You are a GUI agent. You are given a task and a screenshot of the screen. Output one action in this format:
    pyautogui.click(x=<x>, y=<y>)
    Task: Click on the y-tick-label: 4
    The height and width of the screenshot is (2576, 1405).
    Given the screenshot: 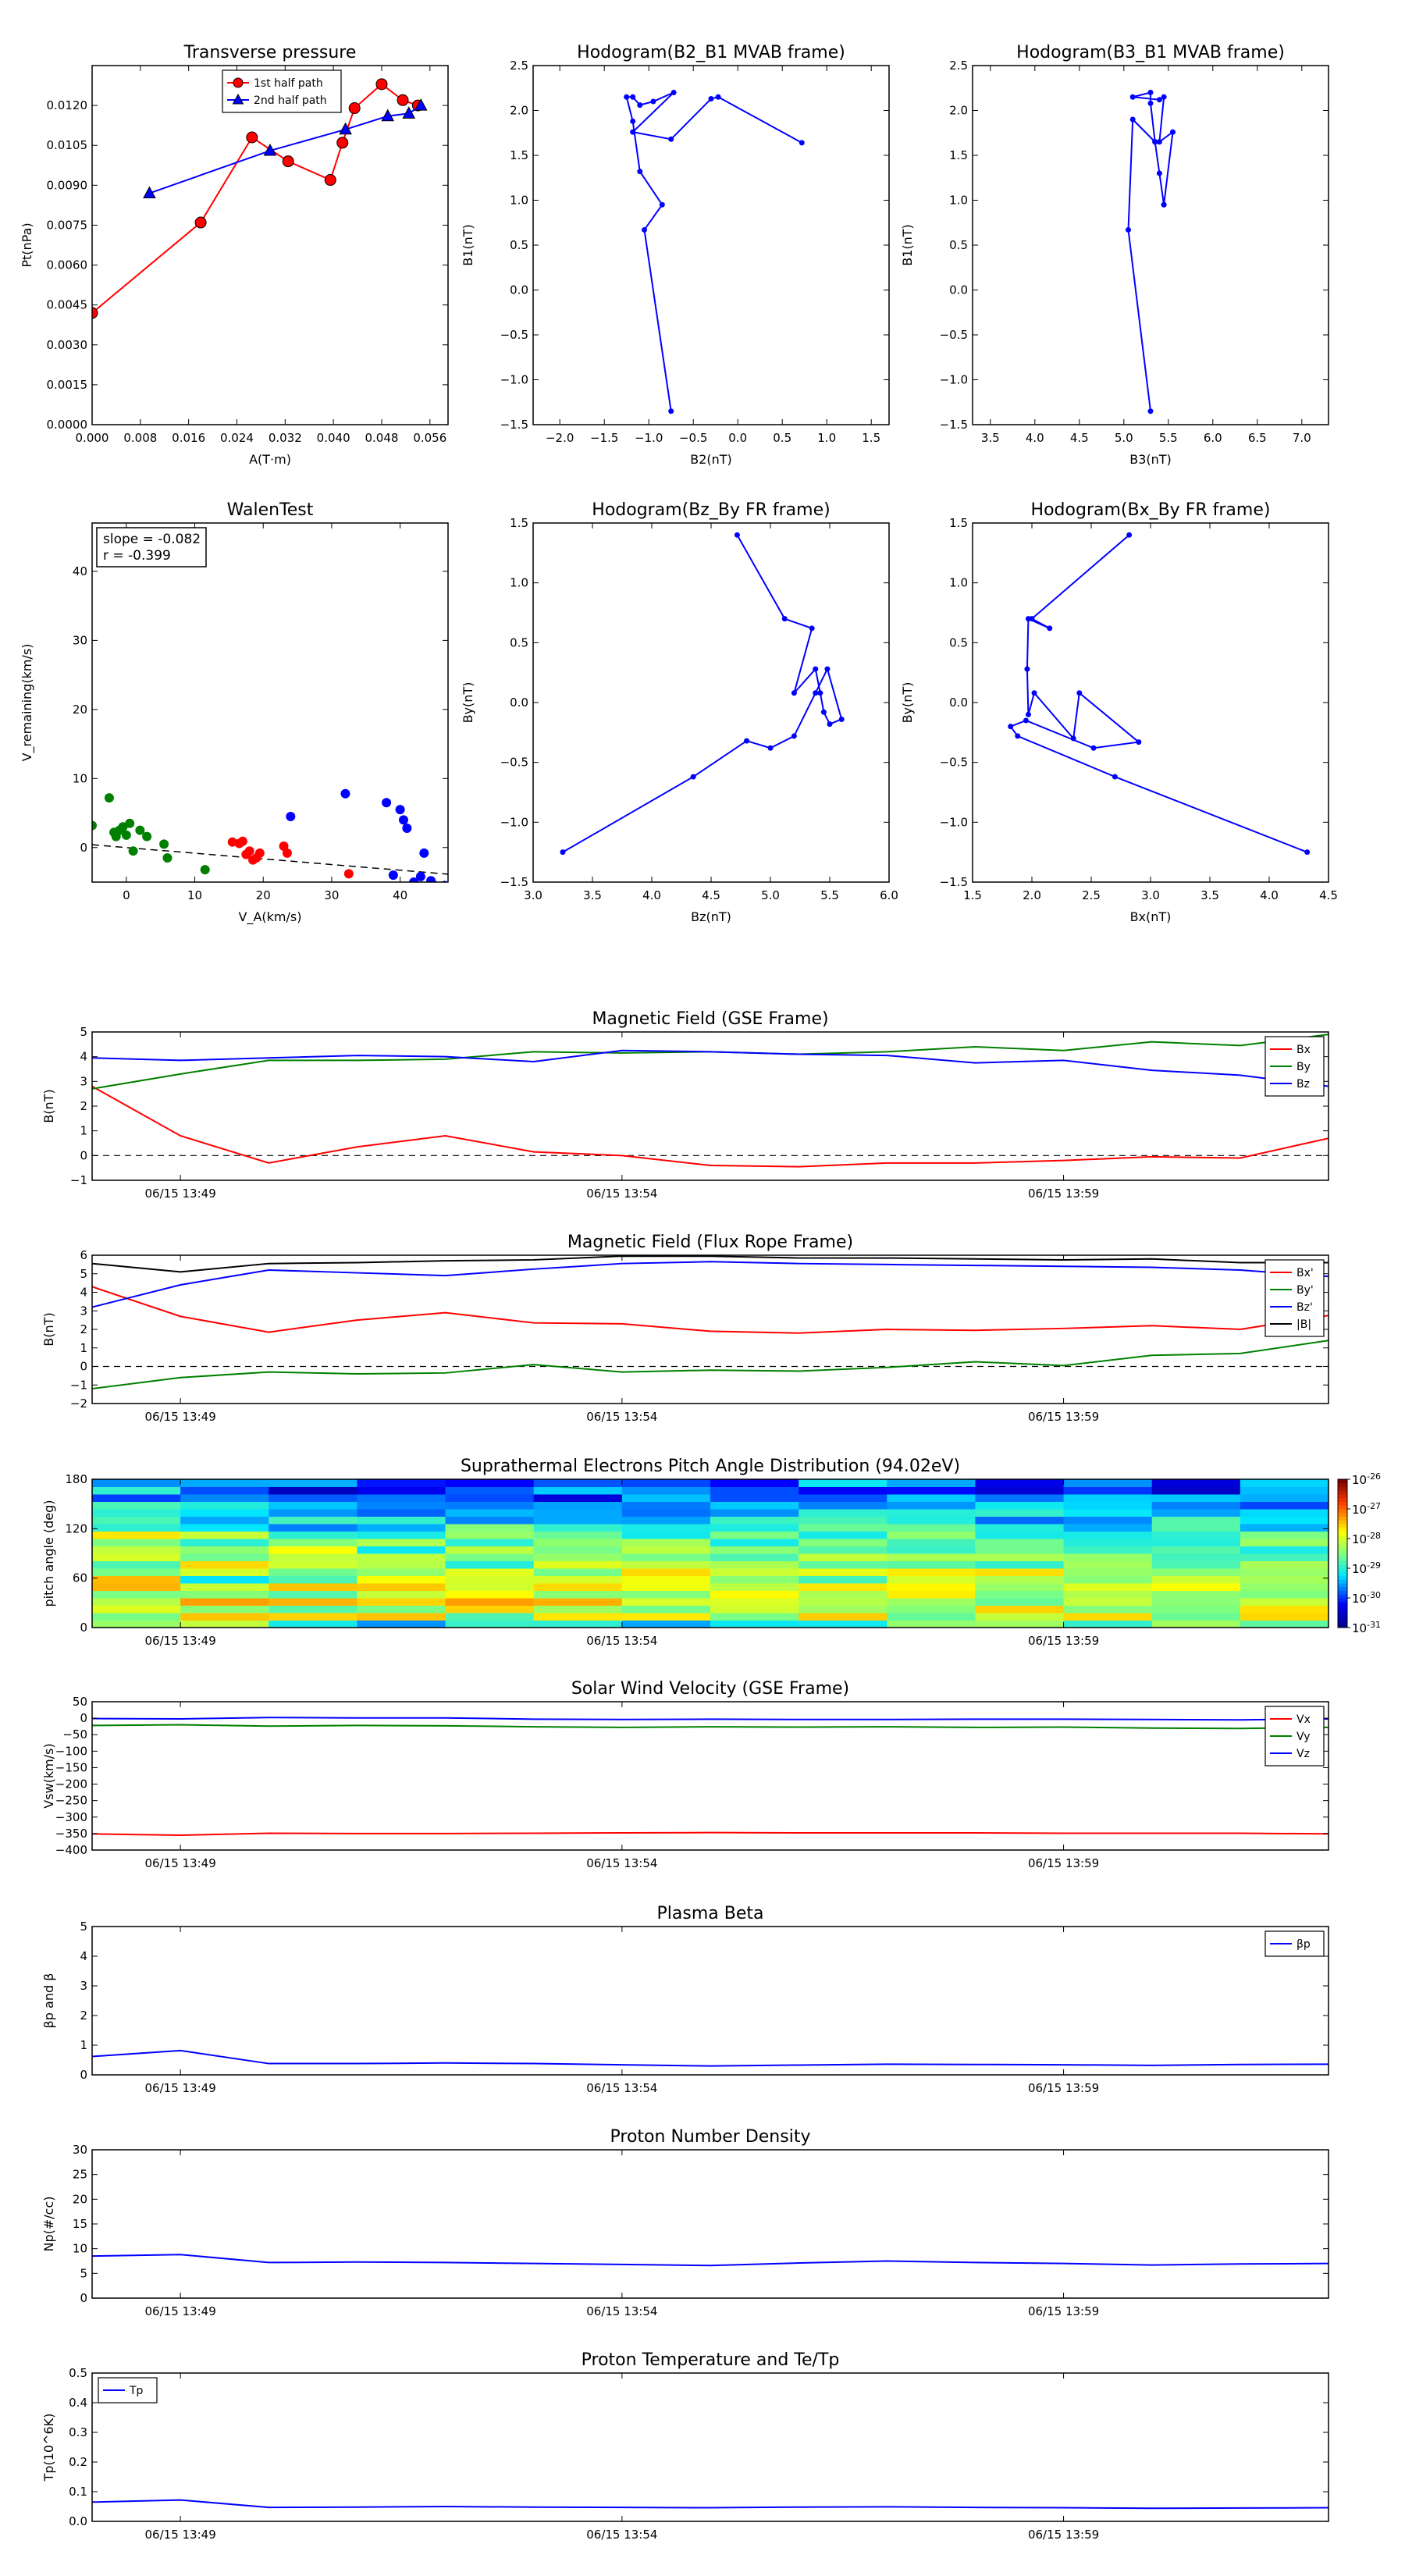 What is the action you would take?
    pyautogui.click(x=84, y=1057)
    